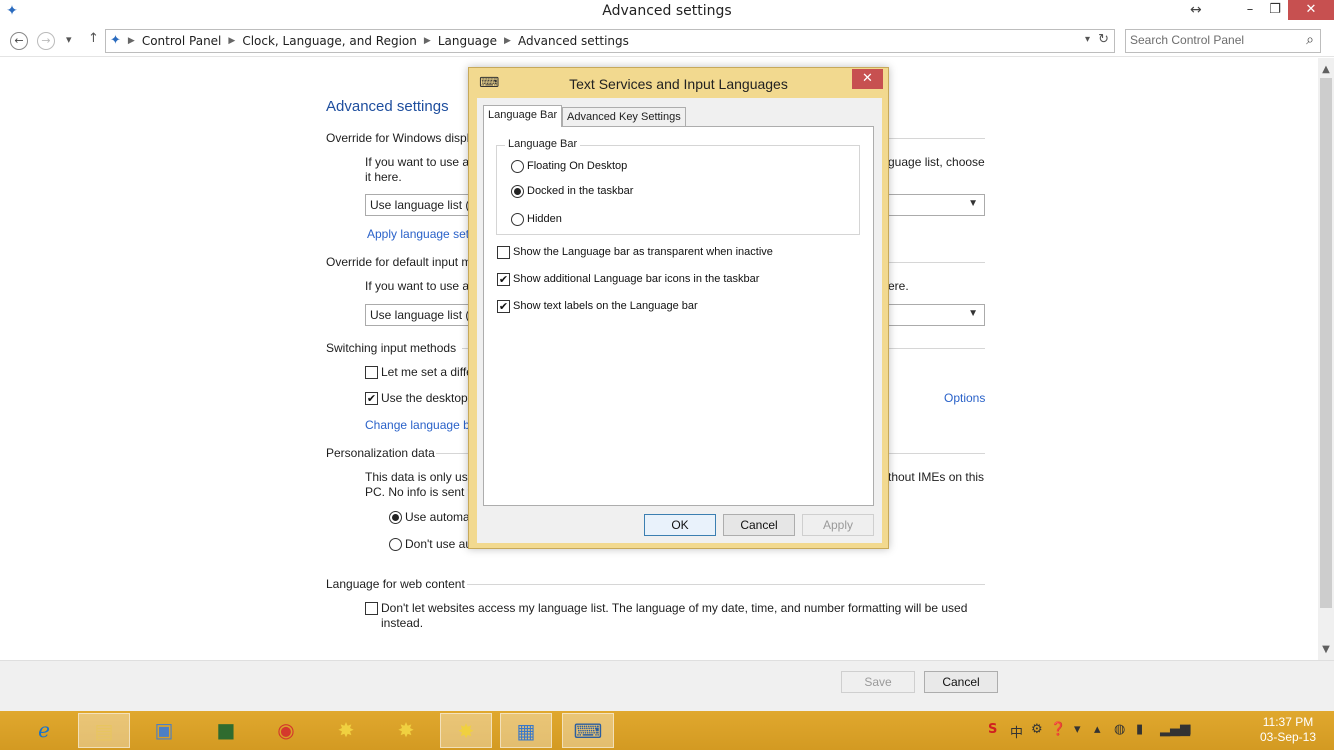  Describe the element at coordinates (420, 477) in the screenshot. I see `section-text: This data is only use` at that location.